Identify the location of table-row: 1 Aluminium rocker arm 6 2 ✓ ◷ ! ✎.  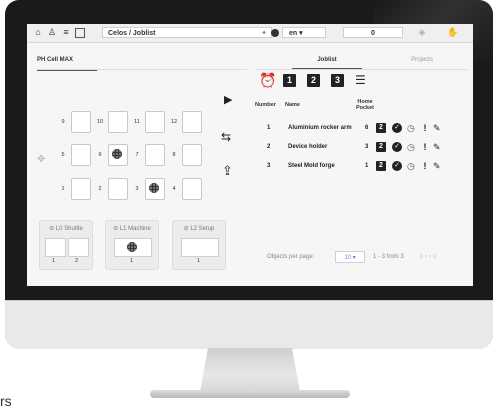
(361, 129).